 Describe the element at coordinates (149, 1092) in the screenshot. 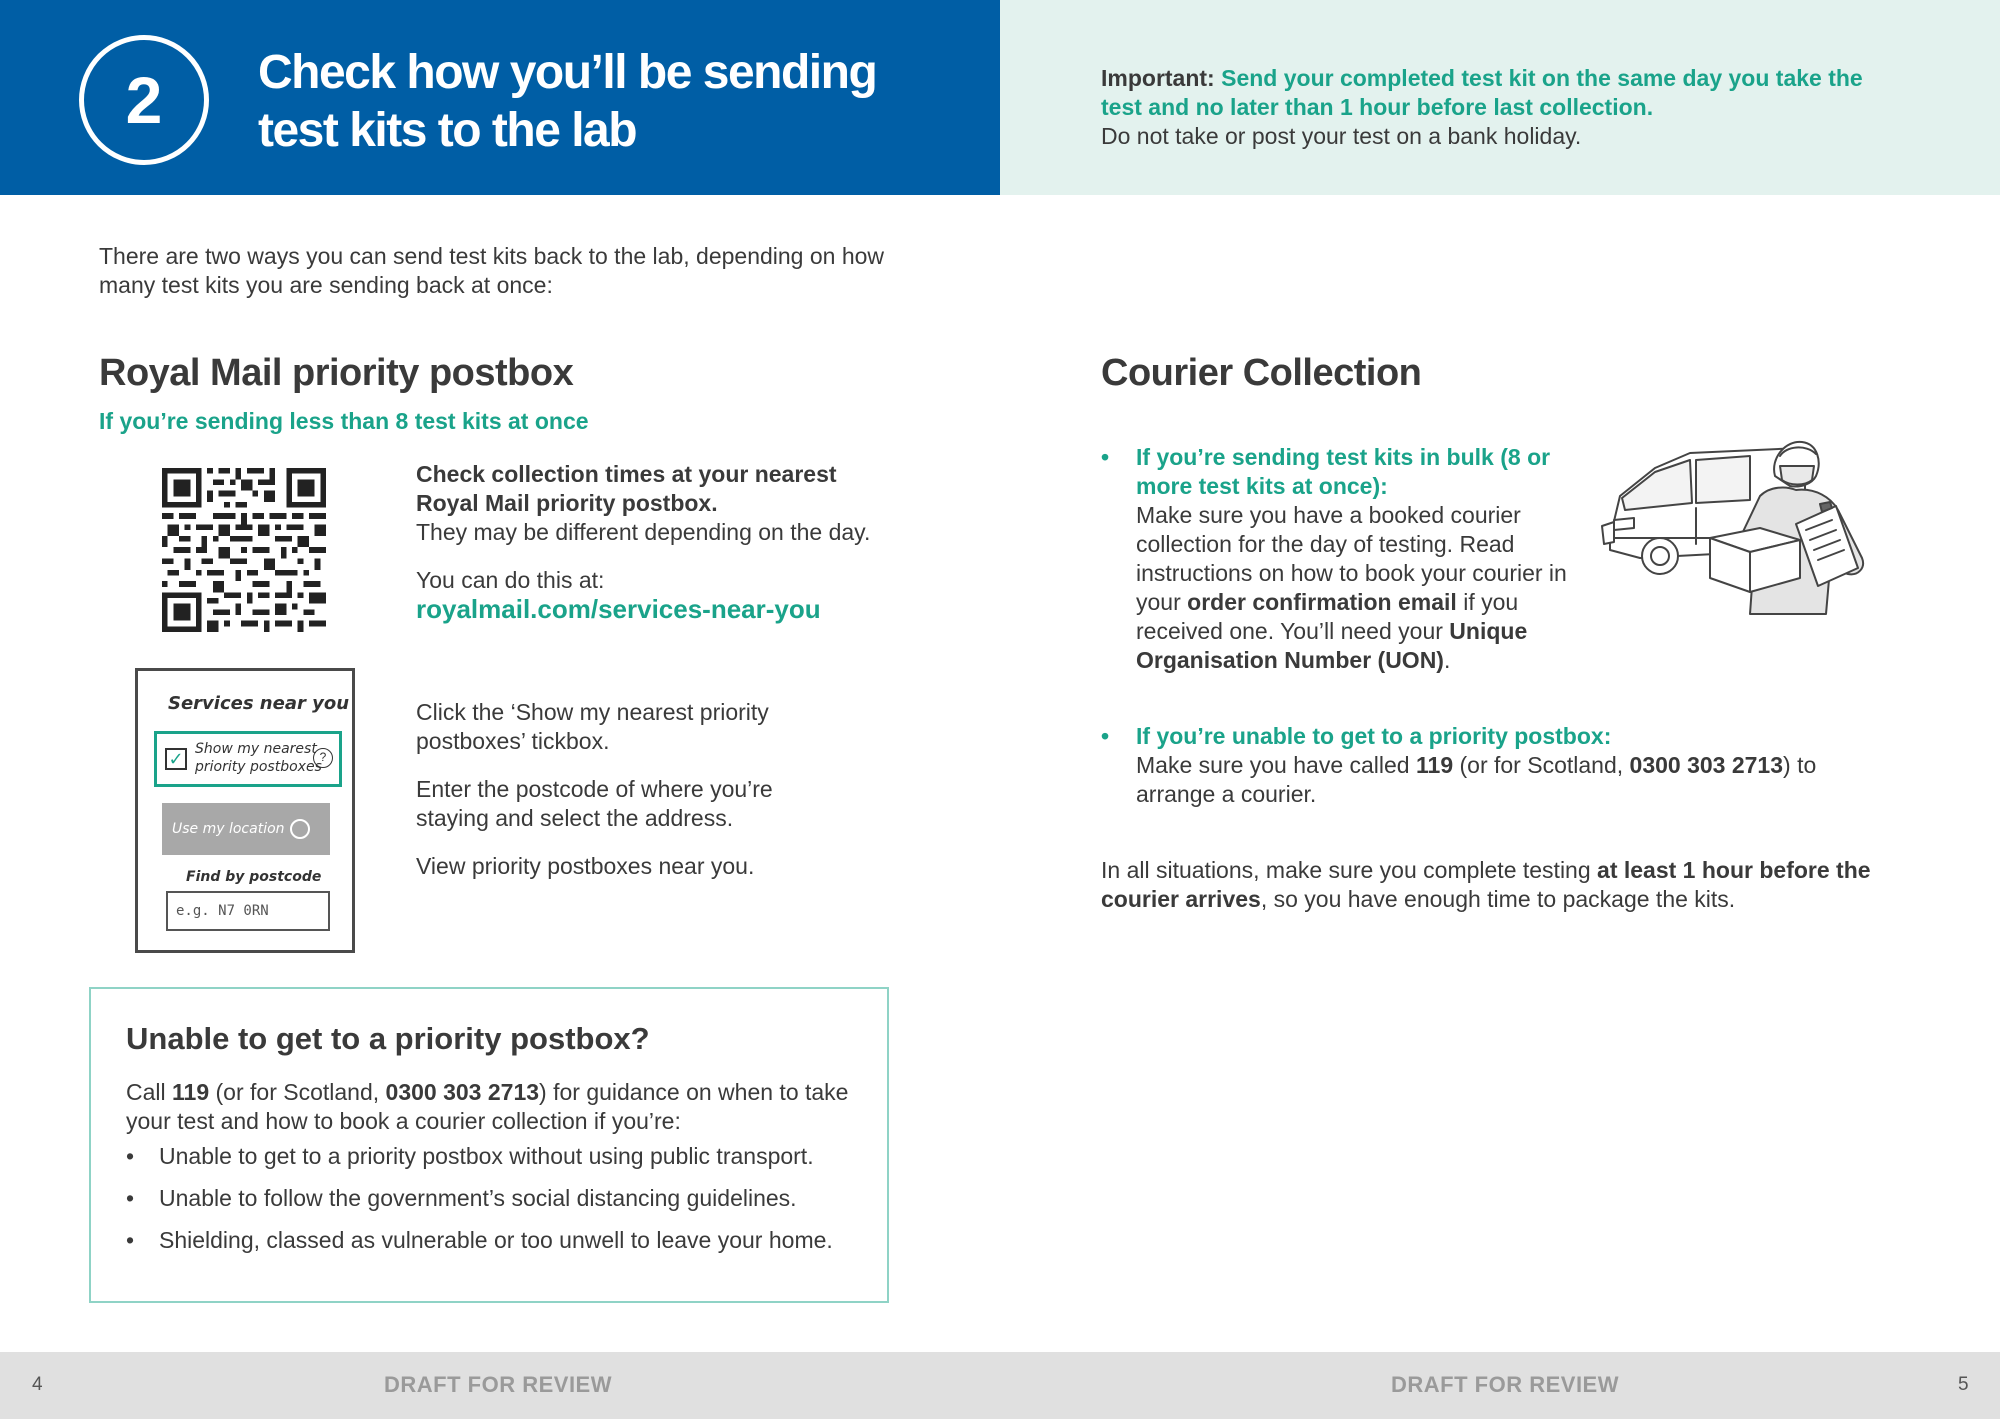

I see `callout-text: Call` at that location.